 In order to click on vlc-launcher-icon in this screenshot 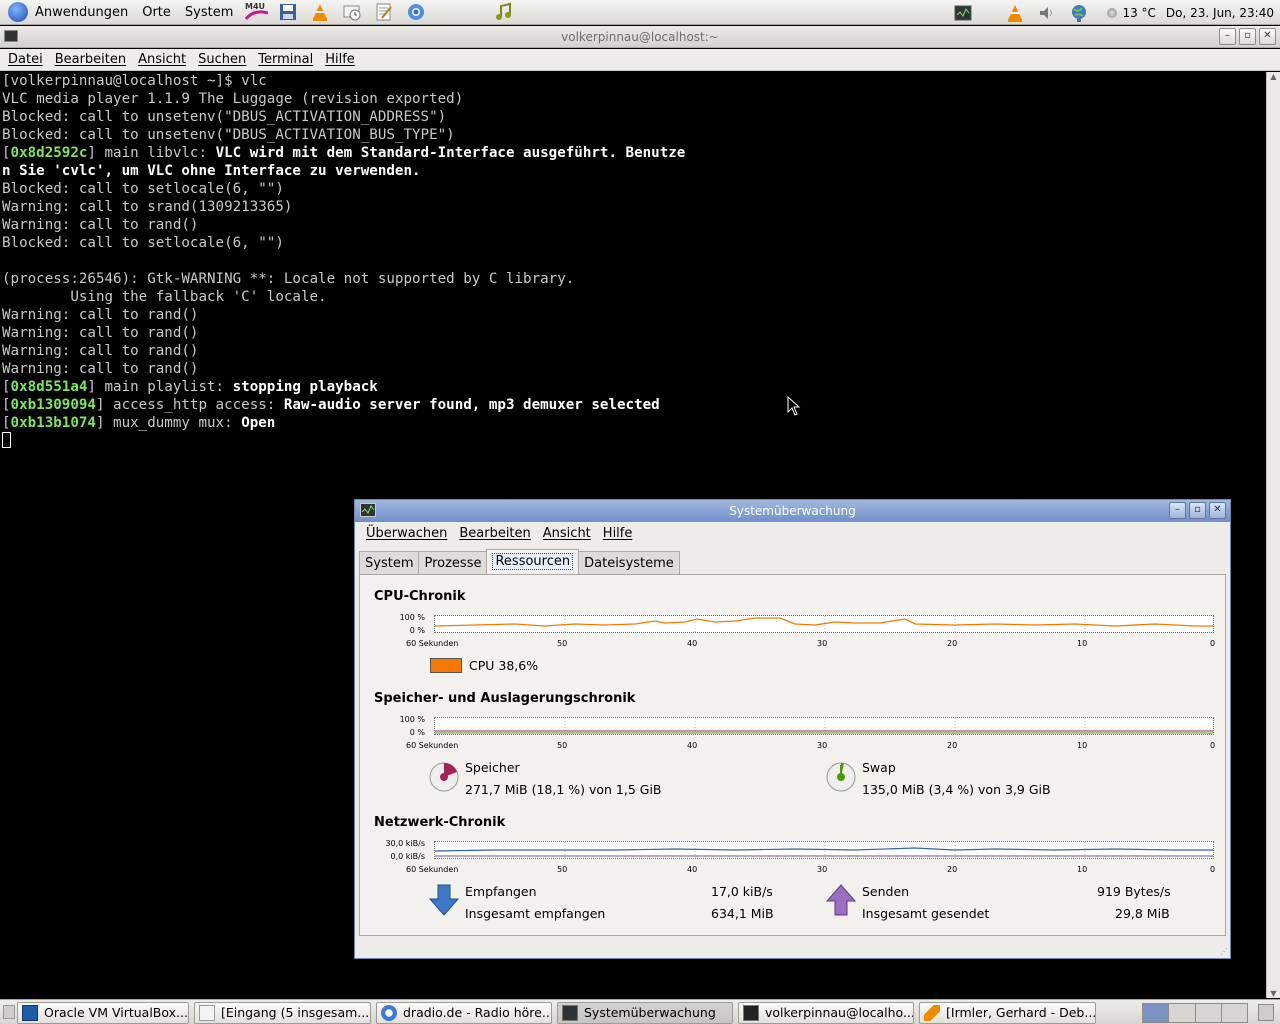, I will do `click(320, 12)`.